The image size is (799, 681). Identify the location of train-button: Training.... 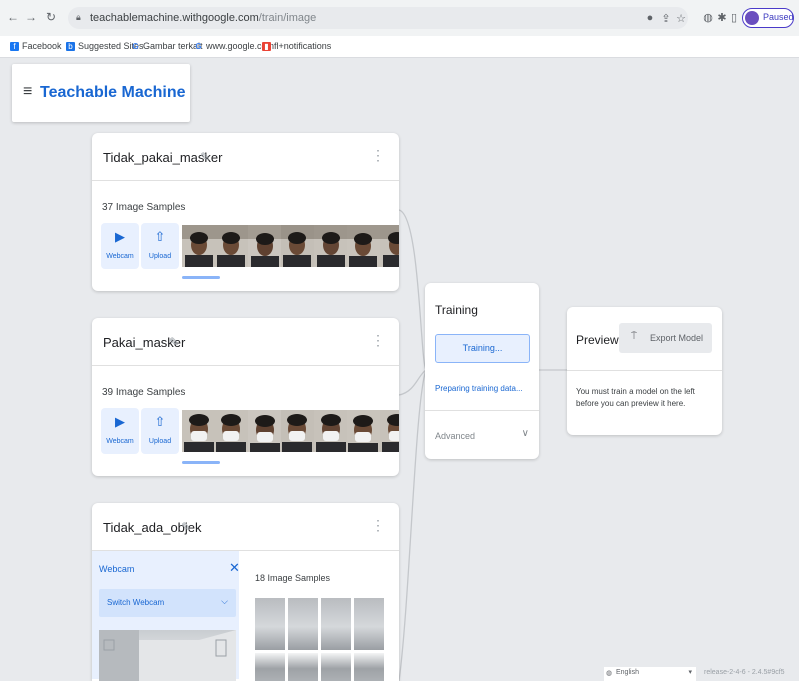
(482, 348).